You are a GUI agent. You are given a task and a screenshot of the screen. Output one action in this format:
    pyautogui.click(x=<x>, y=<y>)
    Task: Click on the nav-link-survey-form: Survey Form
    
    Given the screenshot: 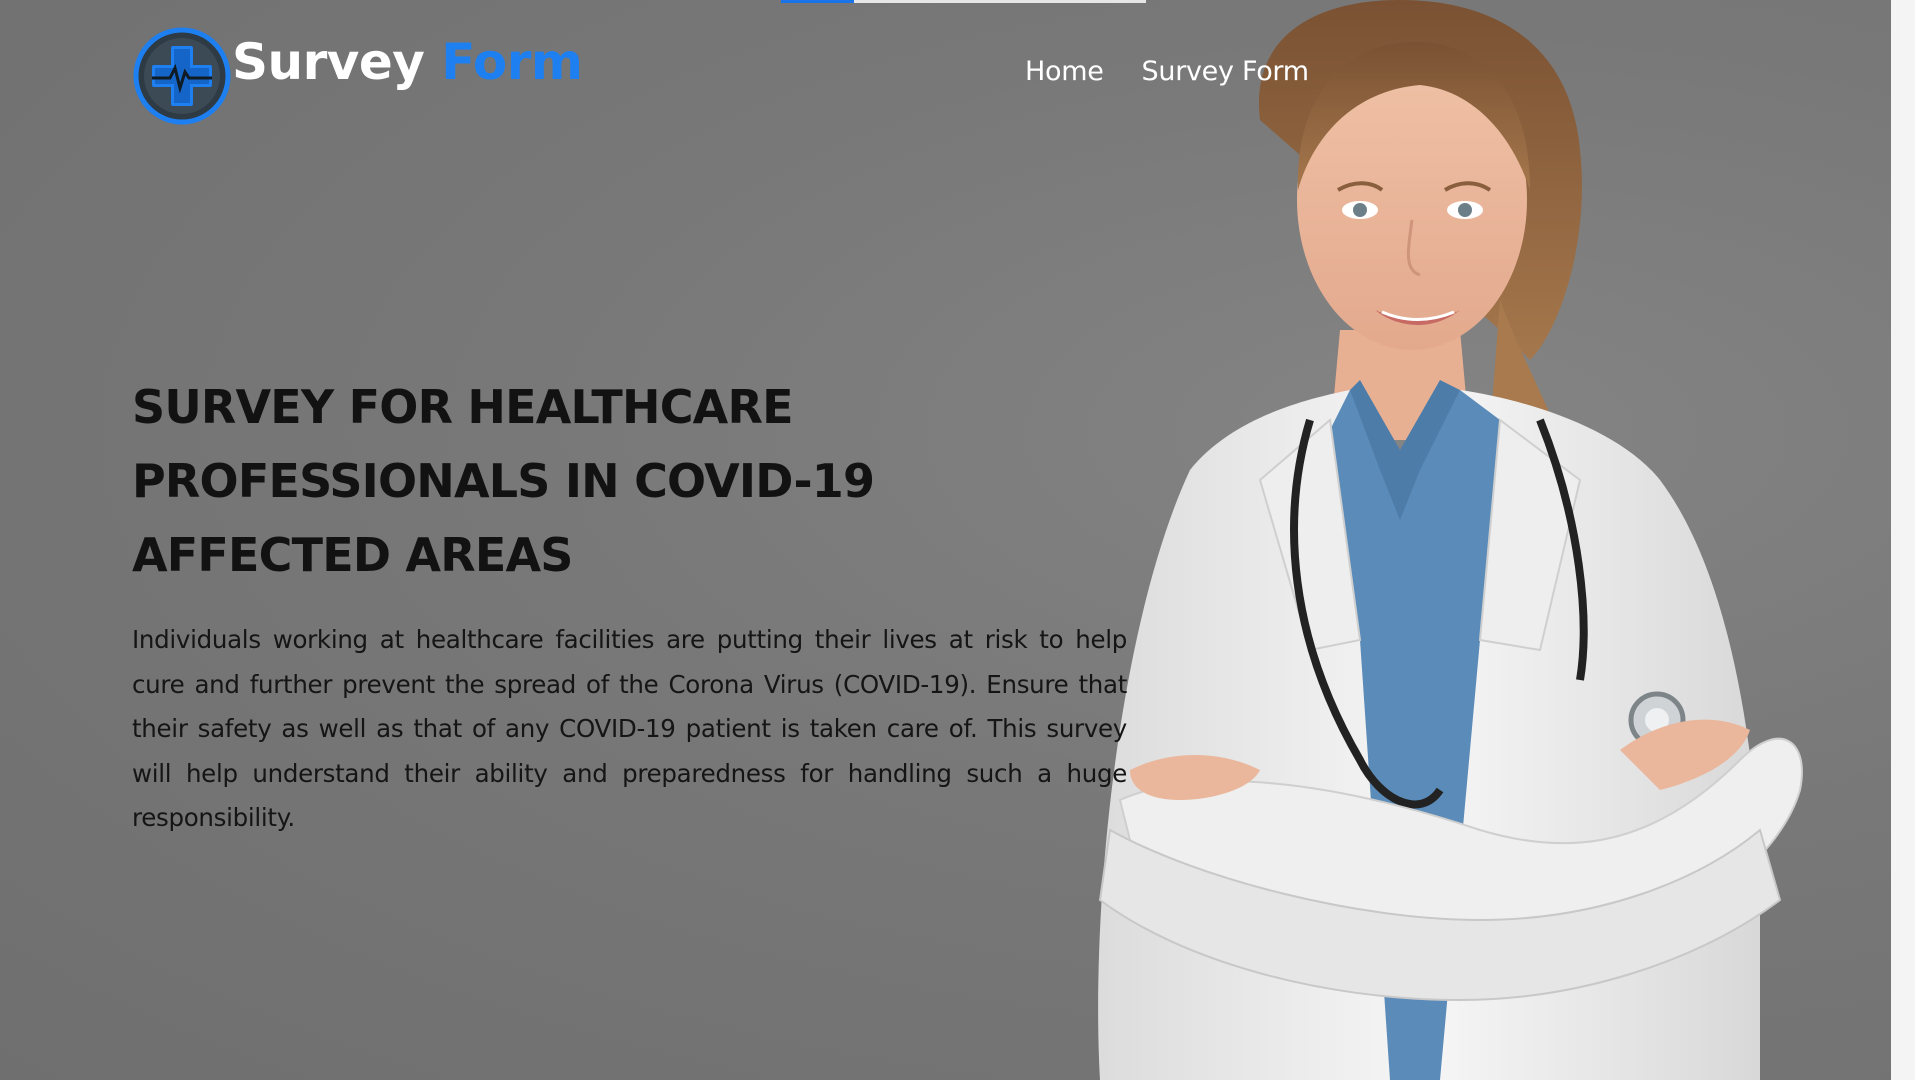 What is the action you would take?
    pyautogui.click(x=1226, y=71)
    